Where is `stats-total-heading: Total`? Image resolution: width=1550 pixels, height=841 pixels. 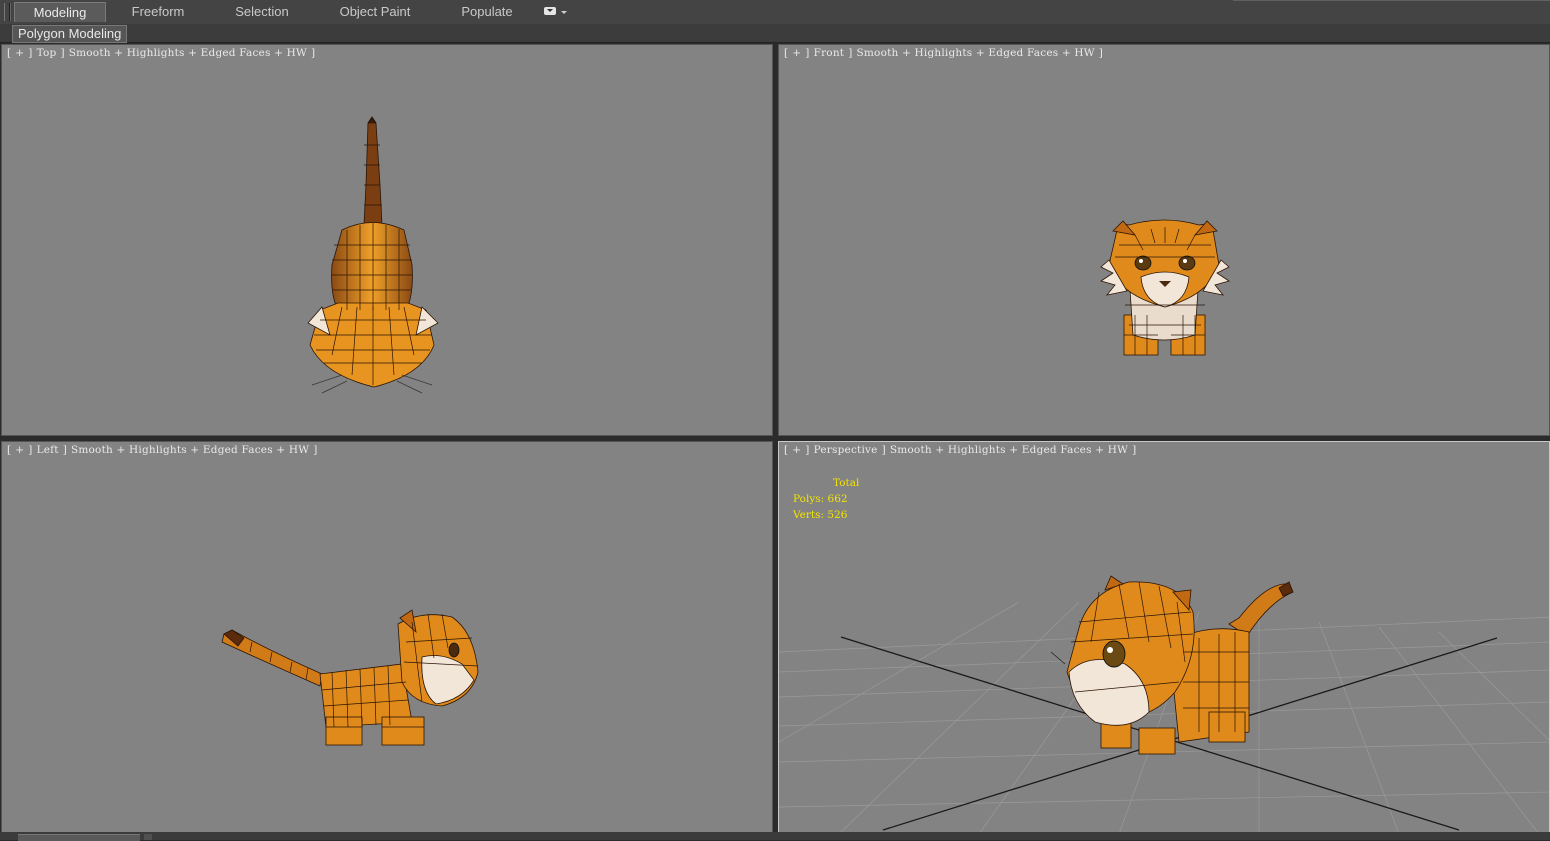
stats-total-heading: Total is located at coordinates (846, 483).